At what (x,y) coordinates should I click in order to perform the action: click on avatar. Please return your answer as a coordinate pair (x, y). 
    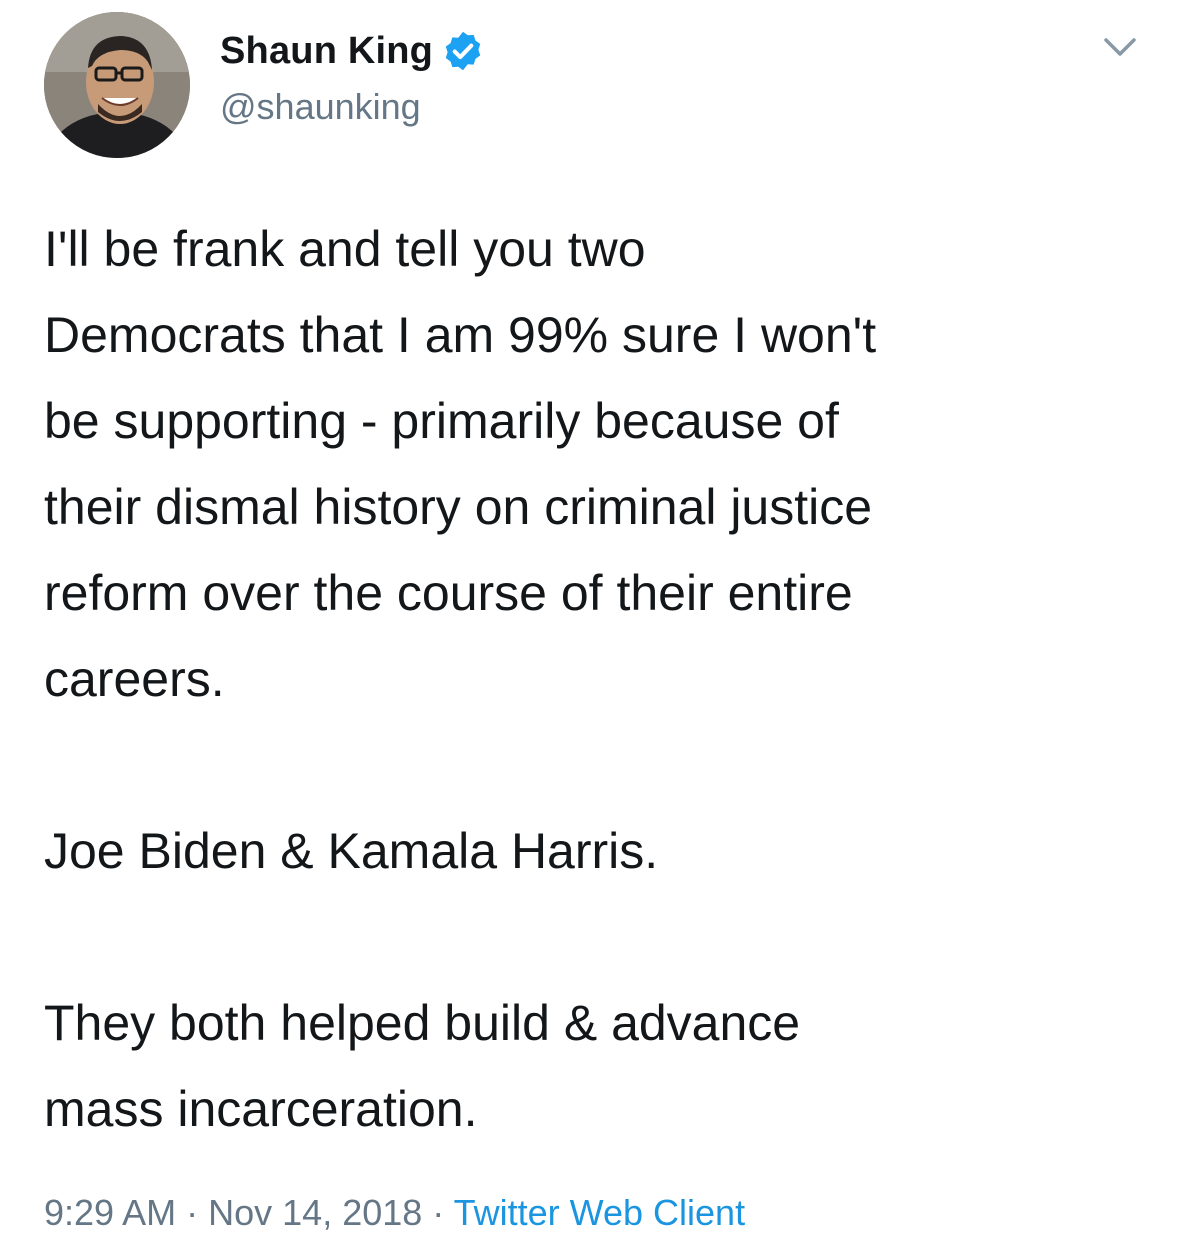
    Looking at the image, I should click on (117, 85).